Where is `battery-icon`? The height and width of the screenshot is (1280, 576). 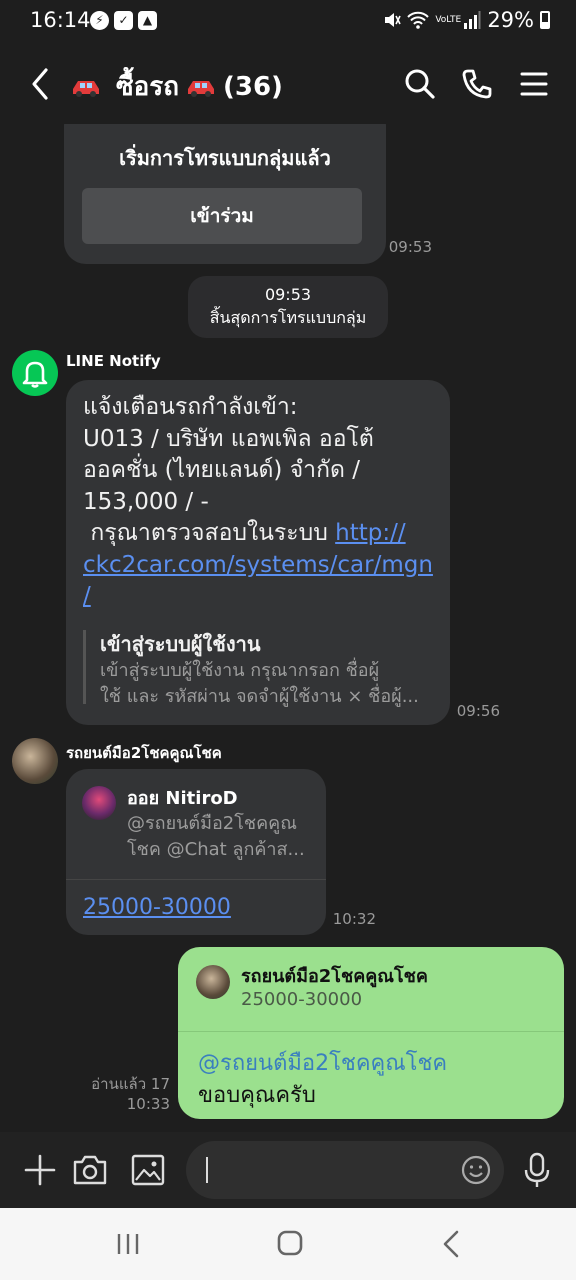
battery-icon is located at coordinates (545, 20).